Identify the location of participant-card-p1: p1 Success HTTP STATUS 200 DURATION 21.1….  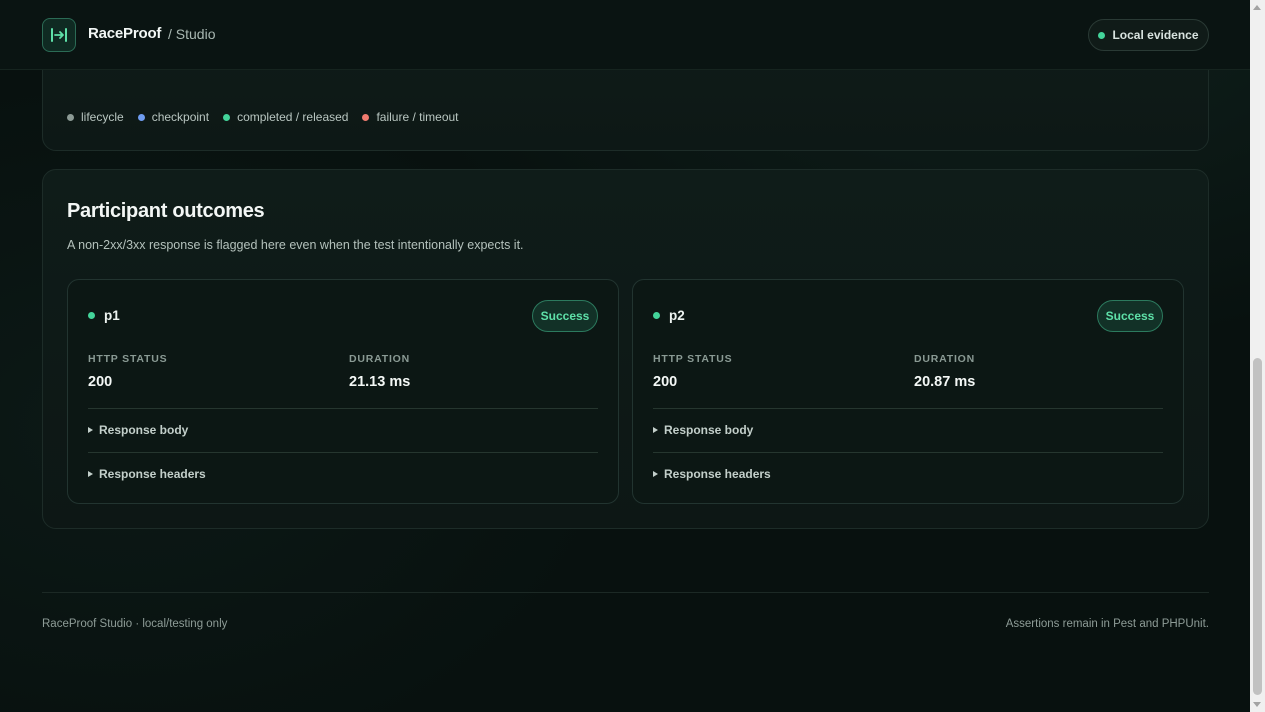
(343, 391).